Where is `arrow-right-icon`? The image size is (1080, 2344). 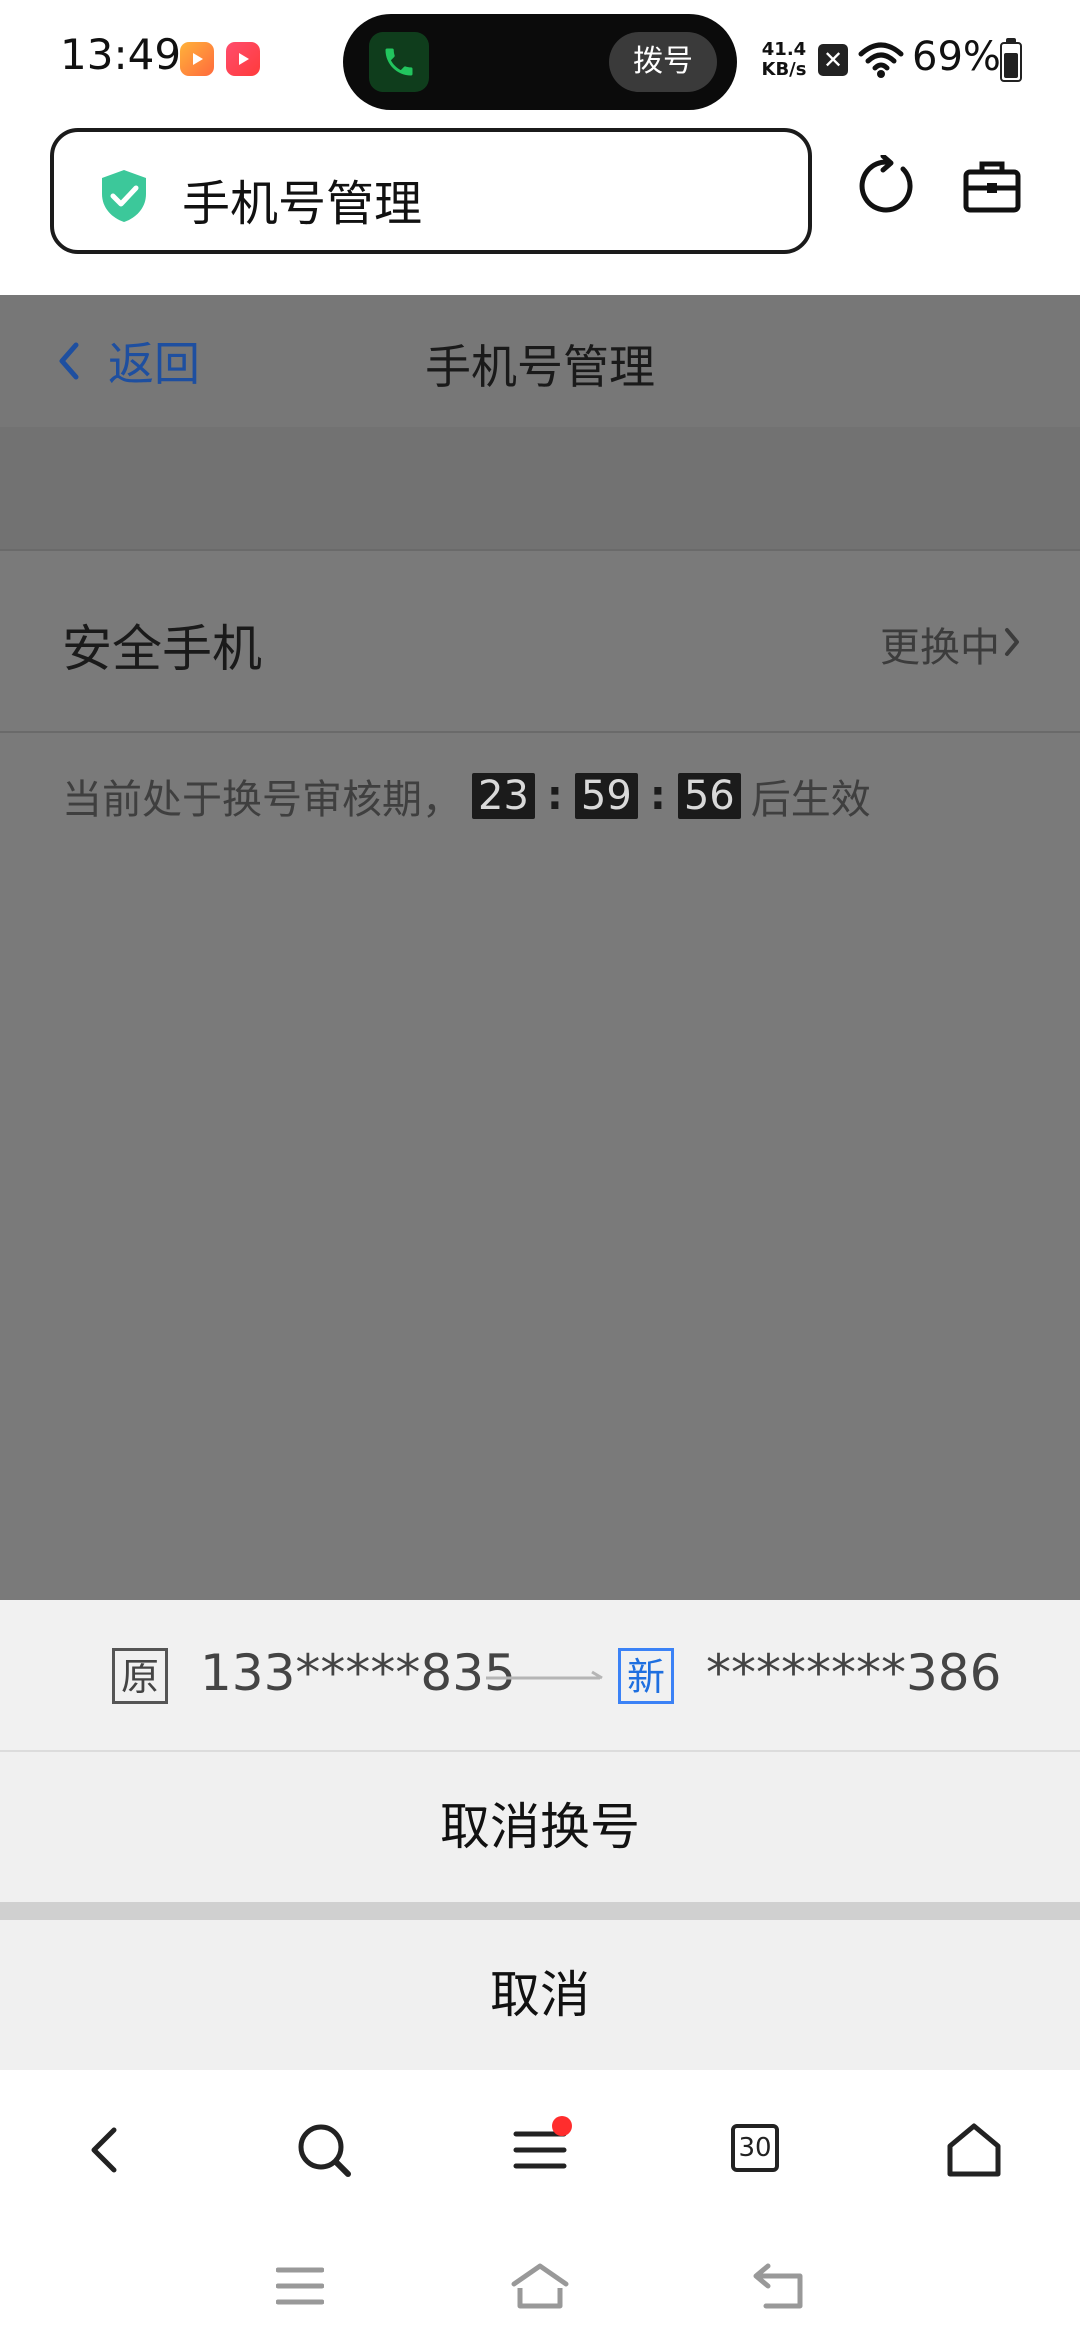 arrow-right-icon is located at coordinates (544, 1675).